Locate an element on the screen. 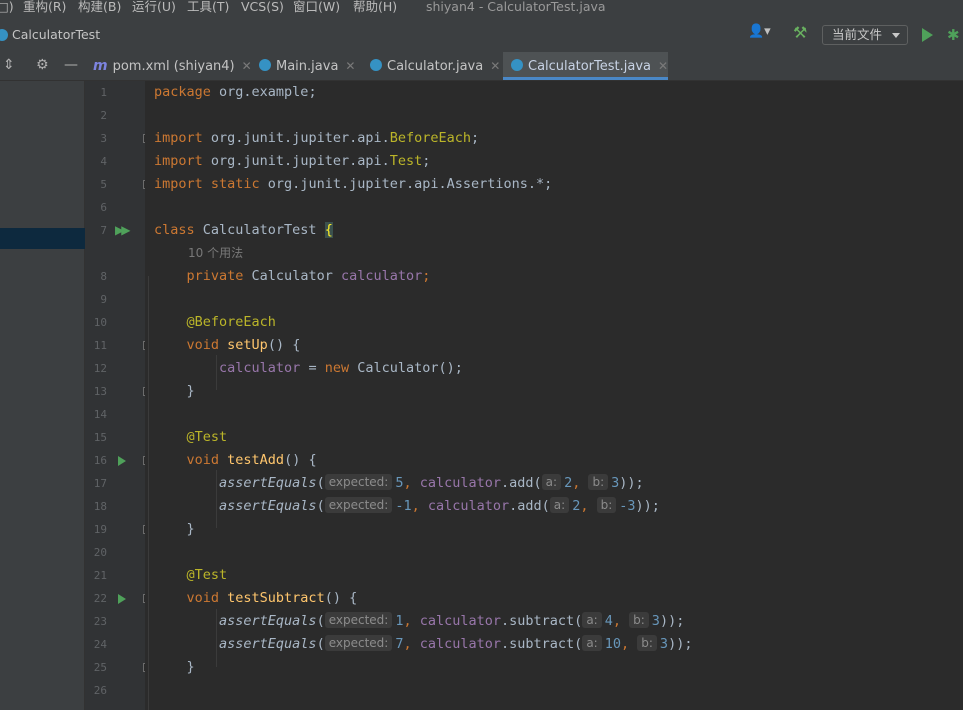 This screenshot has width=963, height=710. gear-icon: ⚙ is located at coordinates (42, 65).